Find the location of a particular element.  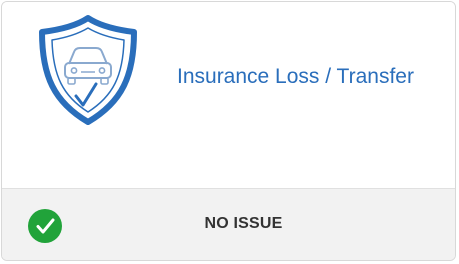

car-shield-check-icon is located at coordinates (88, 70).